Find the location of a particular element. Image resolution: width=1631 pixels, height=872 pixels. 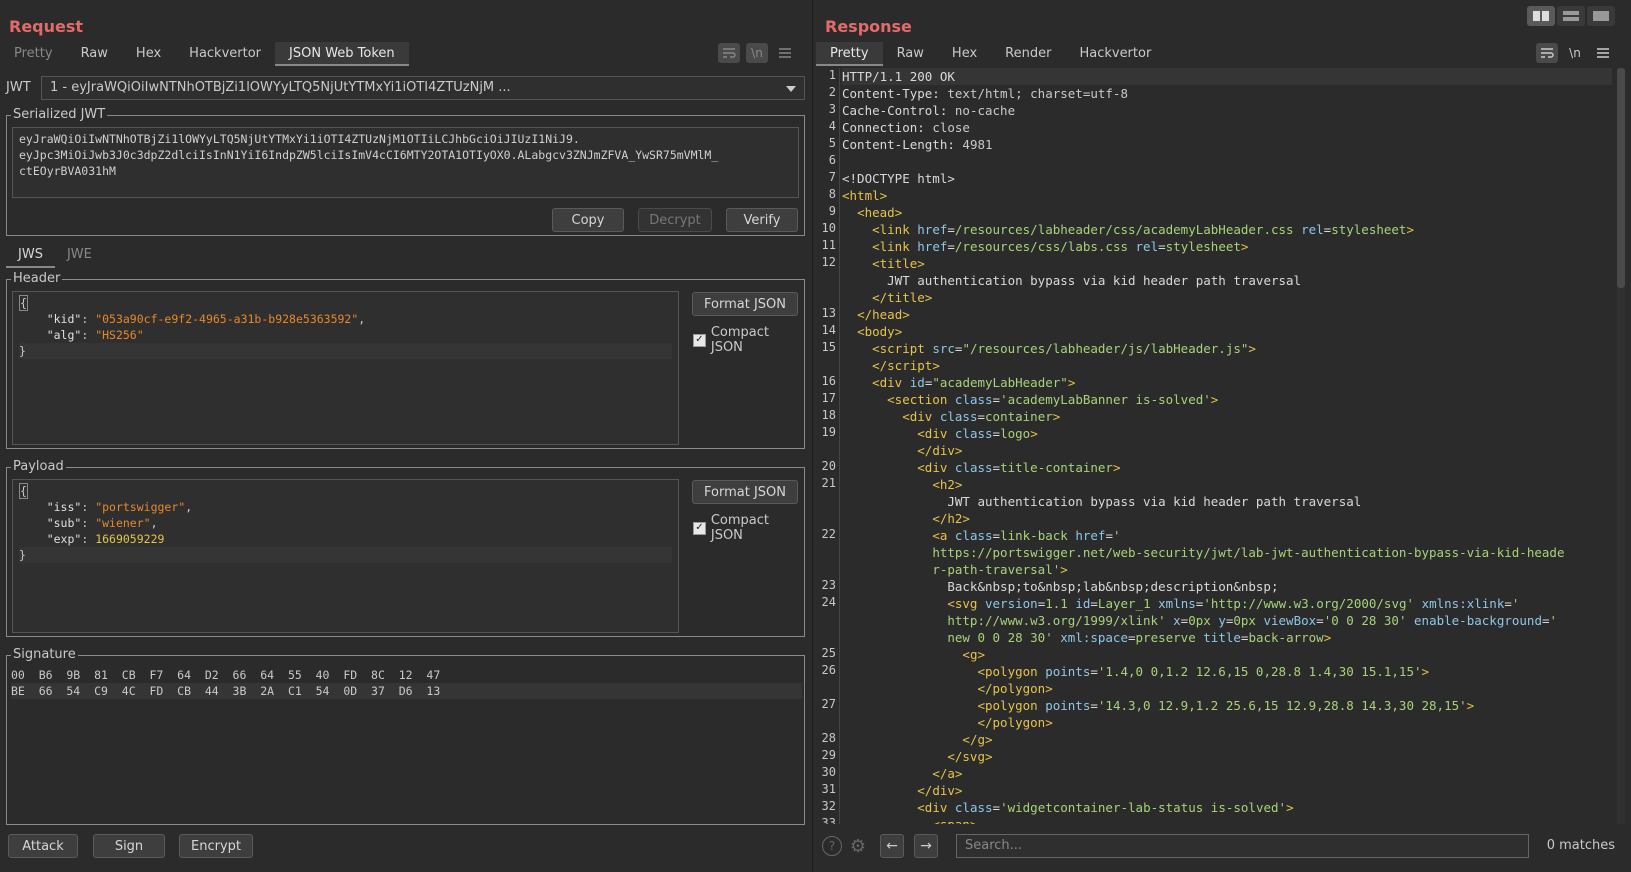

layout-toggle is located at coordinates (1571, 16).